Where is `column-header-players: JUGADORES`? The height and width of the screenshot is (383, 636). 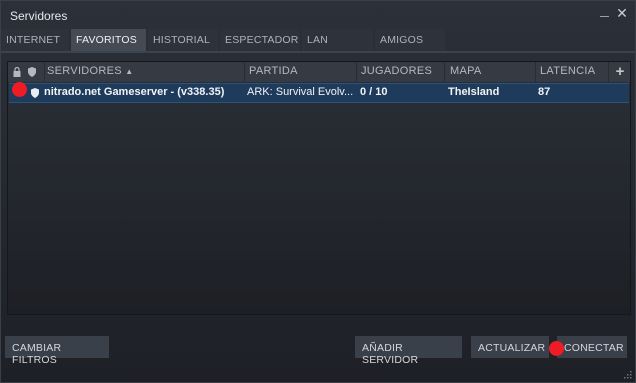
column-header-players: JUGADORES is located at coordinates (396, 71).